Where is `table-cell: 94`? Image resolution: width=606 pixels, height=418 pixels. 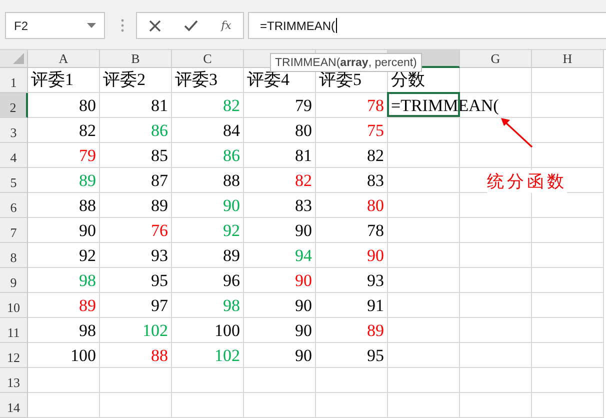
table-cell: 94 is located at coordinates (280, 255).